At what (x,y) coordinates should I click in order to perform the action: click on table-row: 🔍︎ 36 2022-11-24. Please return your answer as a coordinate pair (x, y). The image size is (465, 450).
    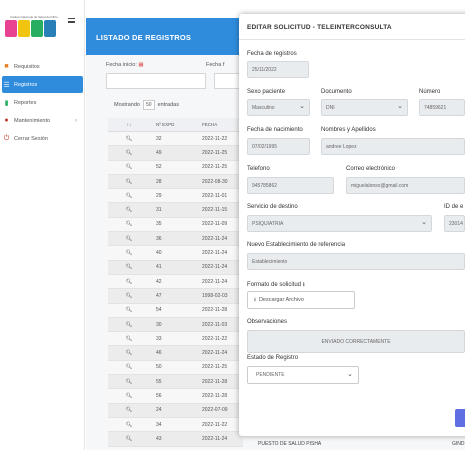
    Looking at the image, I should click on (175, 239).